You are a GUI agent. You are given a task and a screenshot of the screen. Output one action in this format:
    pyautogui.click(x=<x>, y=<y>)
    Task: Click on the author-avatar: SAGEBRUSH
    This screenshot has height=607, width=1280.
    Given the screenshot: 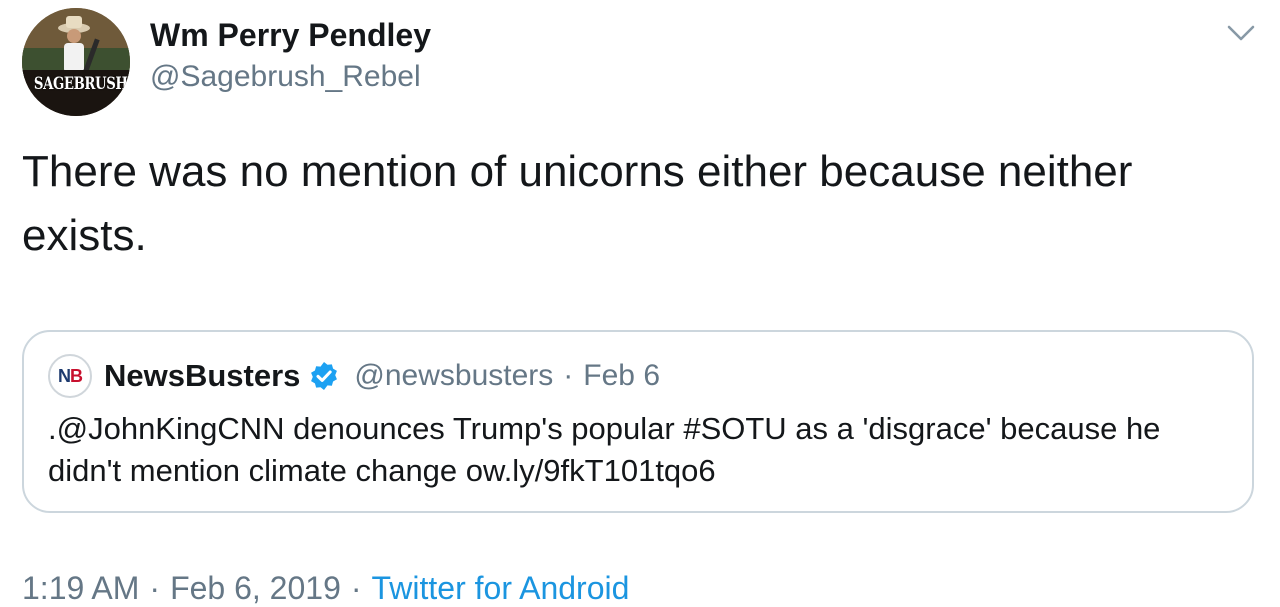 What is the action you would take?
    pyautogui.click(x=76, y=62)
    